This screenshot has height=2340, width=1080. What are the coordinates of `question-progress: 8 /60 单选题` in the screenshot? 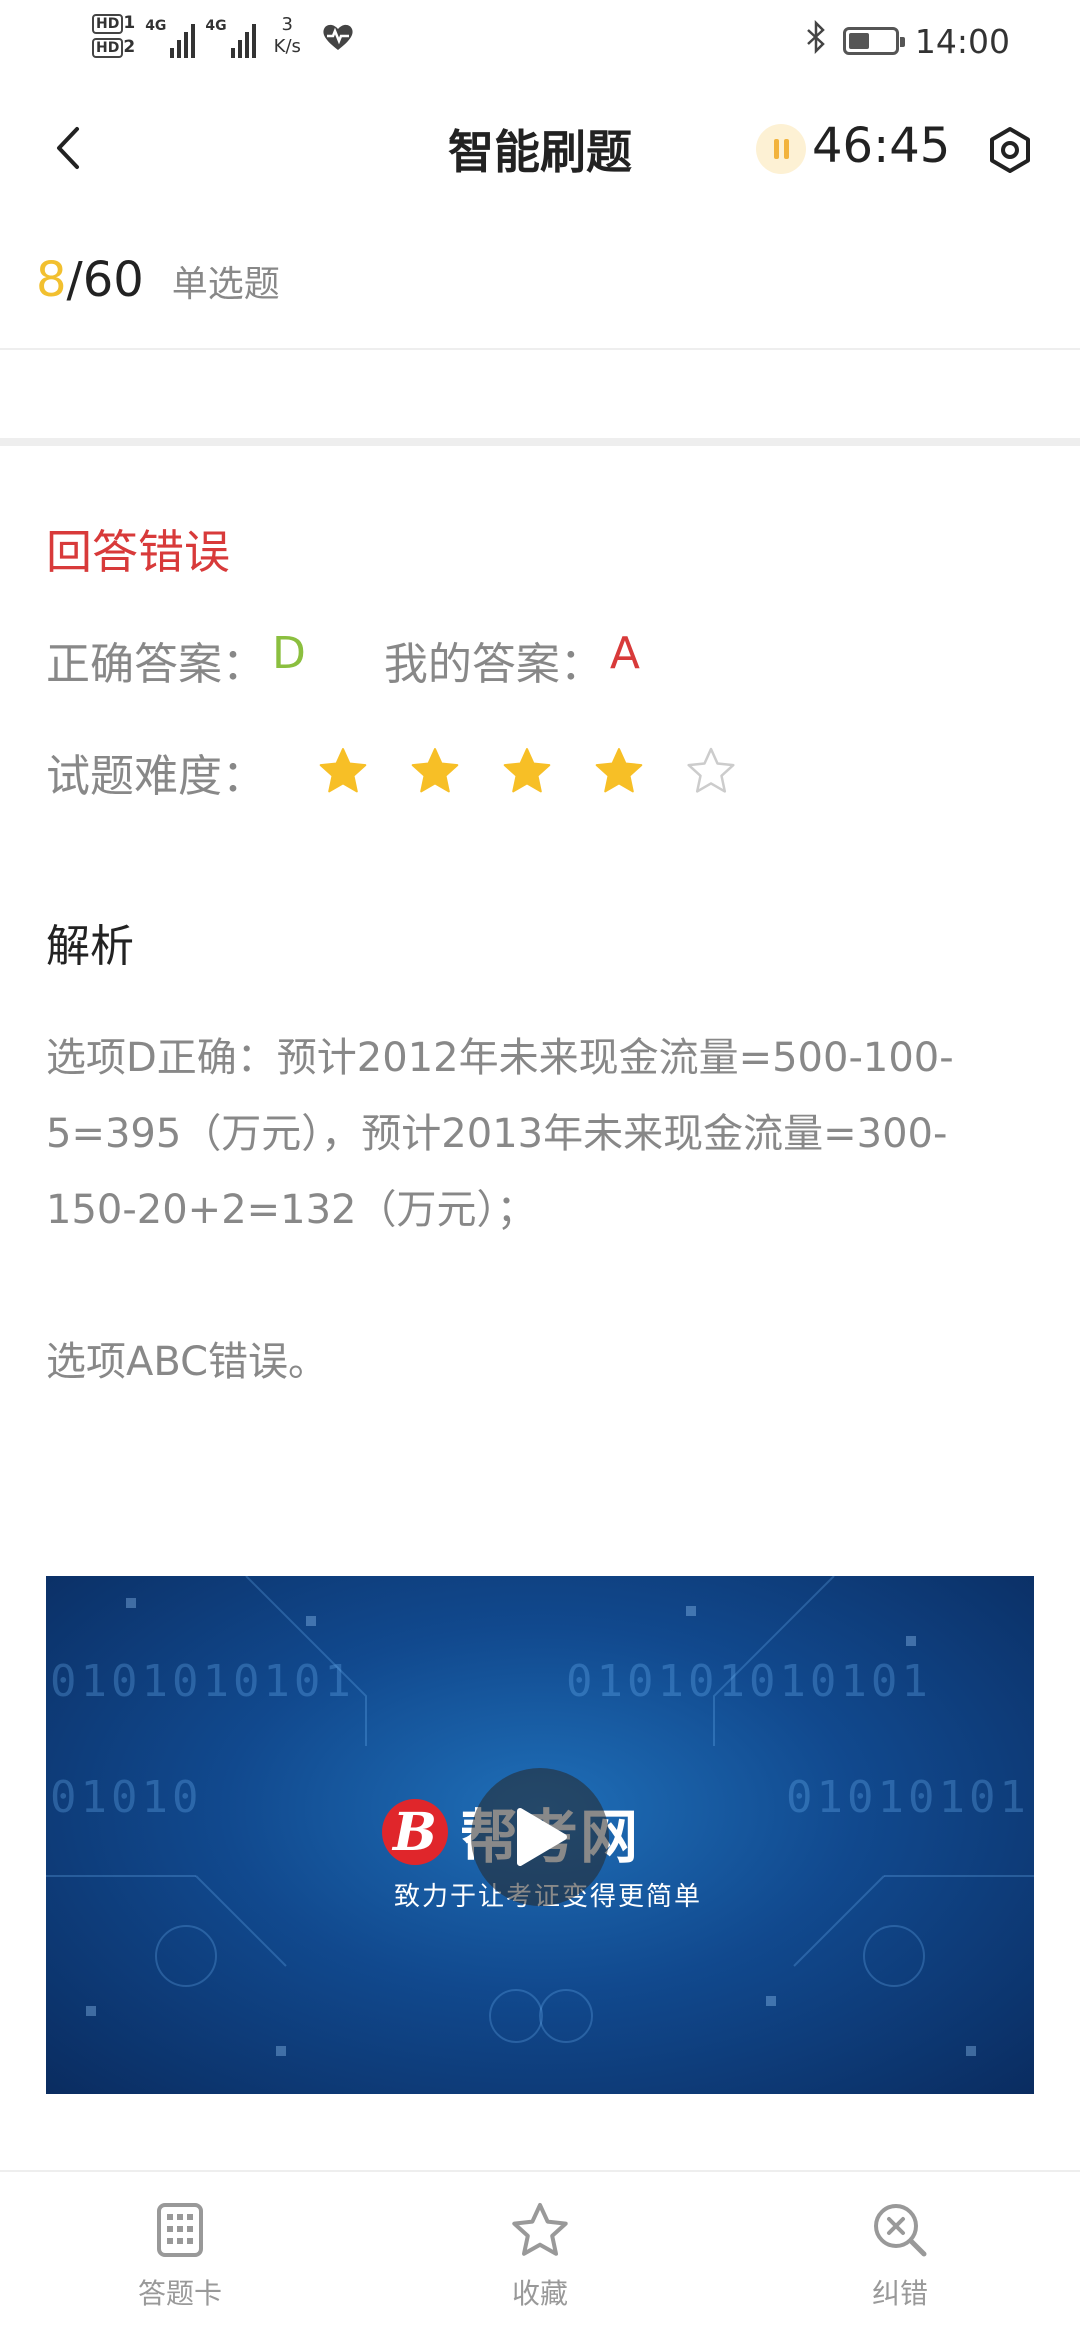 It's located at (158, 280).